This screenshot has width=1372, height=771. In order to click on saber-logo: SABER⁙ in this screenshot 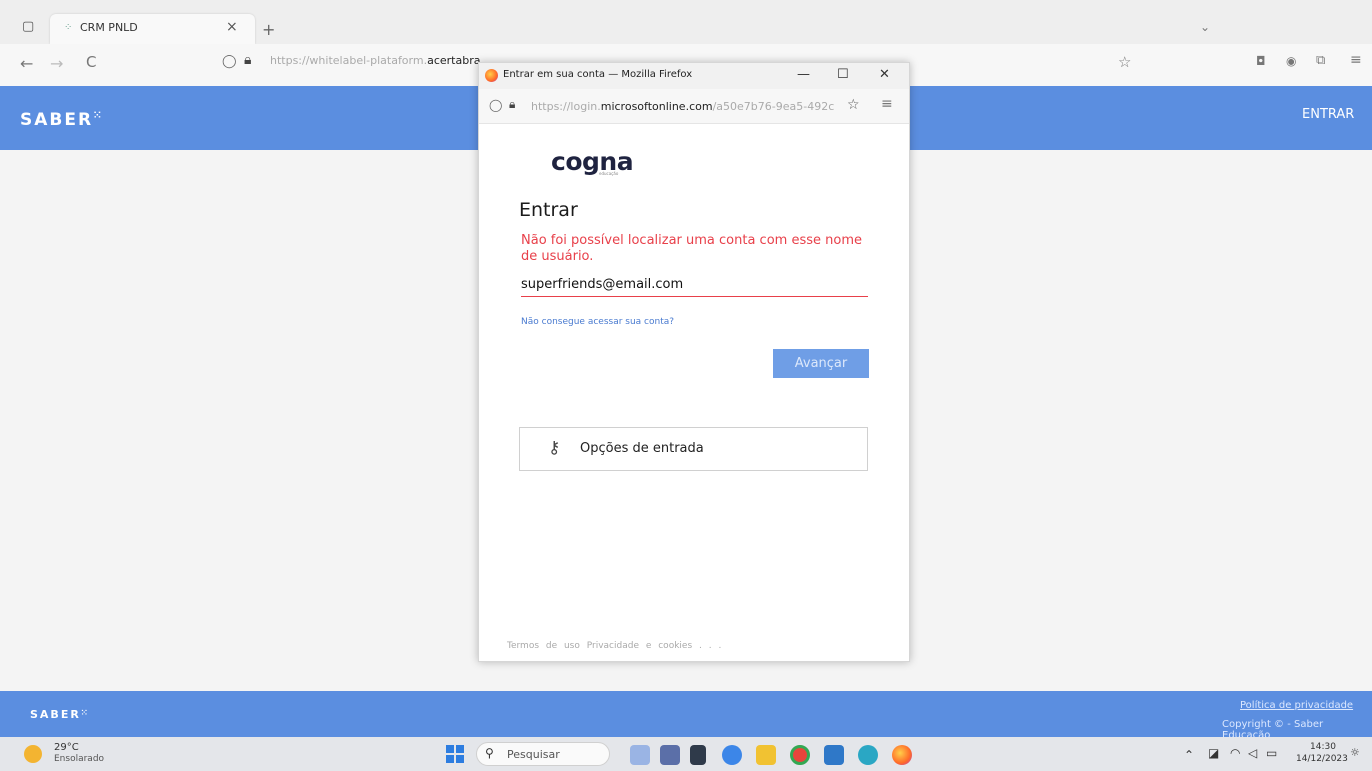, I will do `click(60, 120)`.